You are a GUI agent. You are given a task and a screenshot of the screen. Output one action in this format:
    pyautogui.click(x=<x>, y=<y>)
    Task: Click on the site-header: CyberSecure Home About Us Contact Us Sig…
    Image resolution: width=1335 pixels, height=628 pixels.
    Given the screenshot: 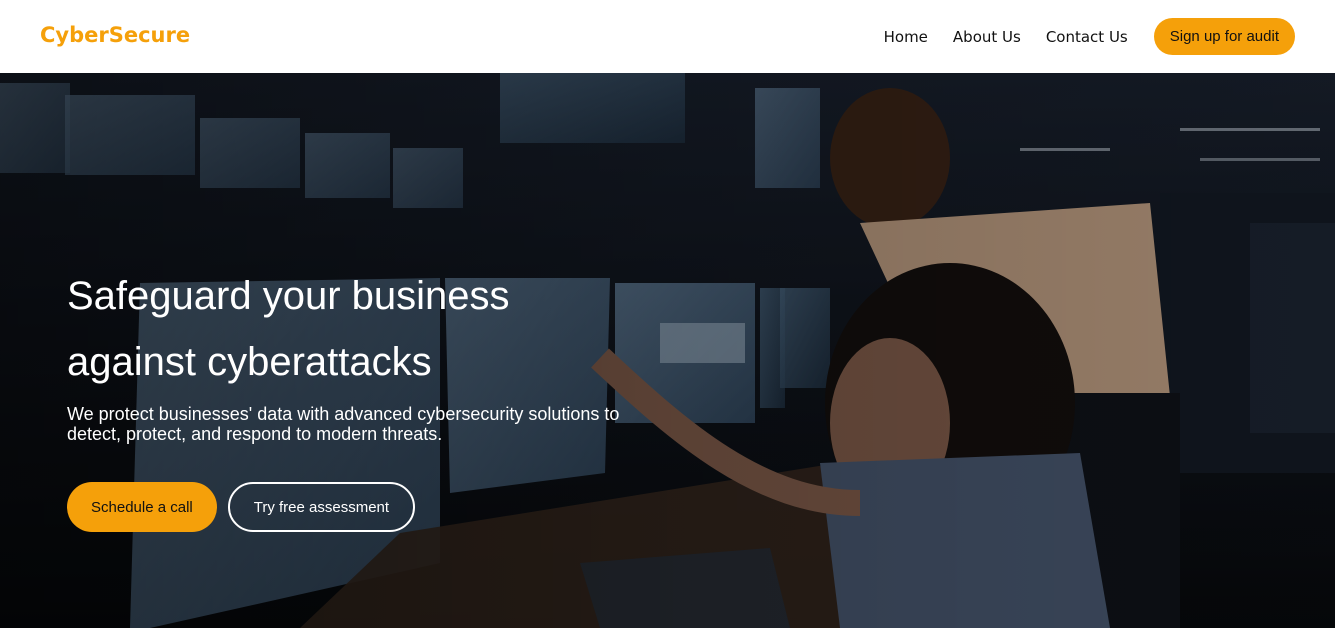 What is the action you would take?
    pyautogui.click(x=667, y=36)
    